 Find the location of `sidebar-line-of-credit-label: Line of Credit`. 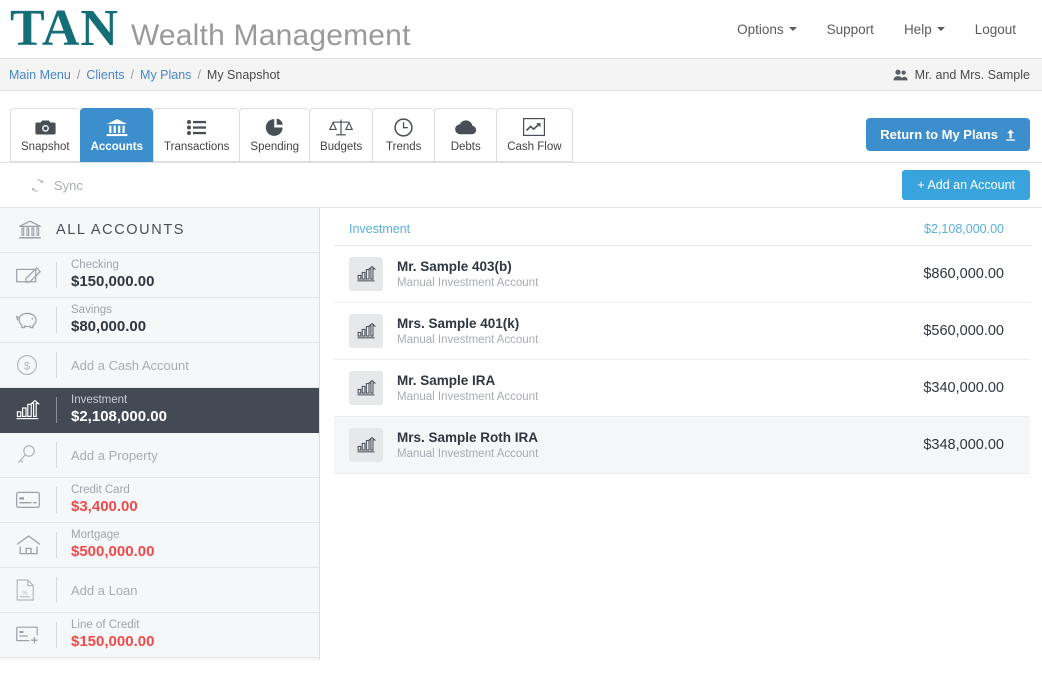

sidebar-line-of-credit-label: Line of Credit is located at coordinates (105, 624).